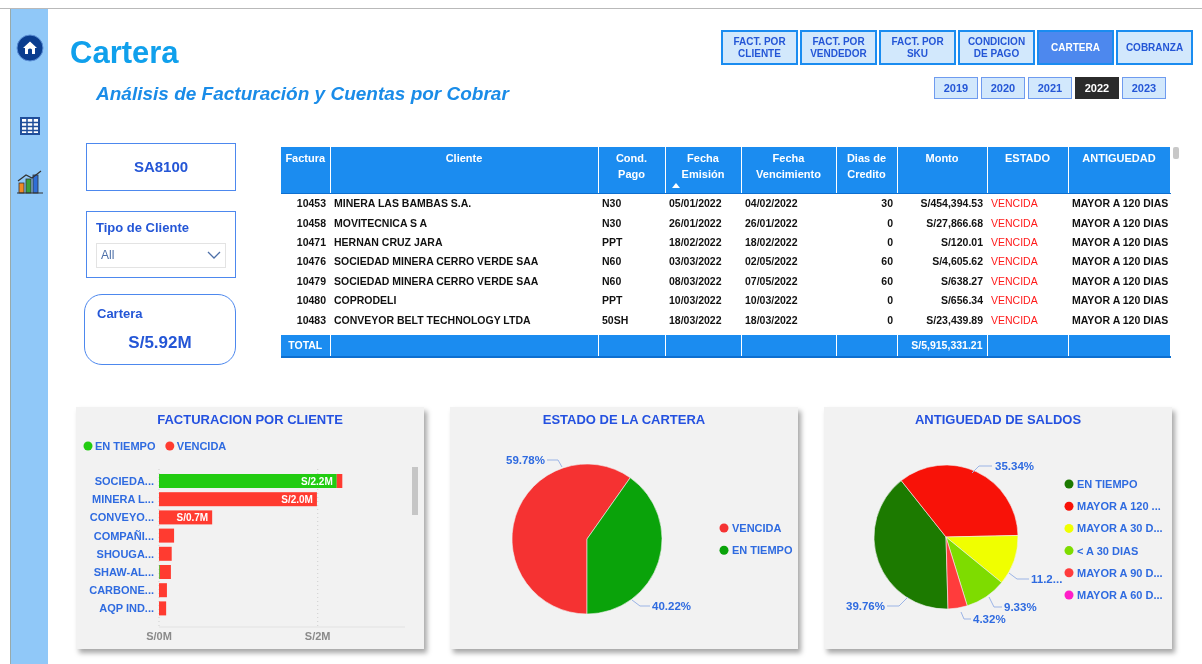  What do you see at coordinates (695, 281) in the screenshot?
I see `table-cell-text: 08/03/2022` at bounding box center [695, 281].